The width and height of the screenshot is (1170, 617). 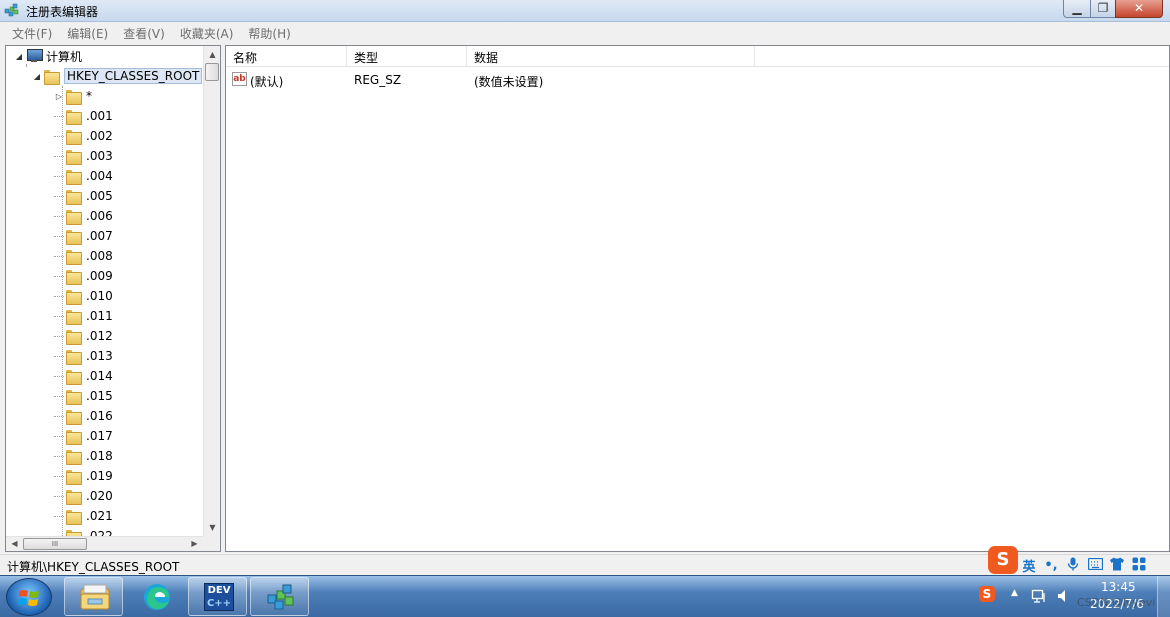 What do you see at coordinates (11, 10) in the screenshot?
I see `registry-editor-icon` at bounding box center [11, 10].